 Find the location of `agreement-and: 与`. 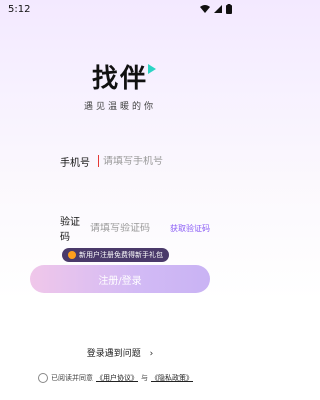

agreement-and: 与 is located at coordinates (144, 378).